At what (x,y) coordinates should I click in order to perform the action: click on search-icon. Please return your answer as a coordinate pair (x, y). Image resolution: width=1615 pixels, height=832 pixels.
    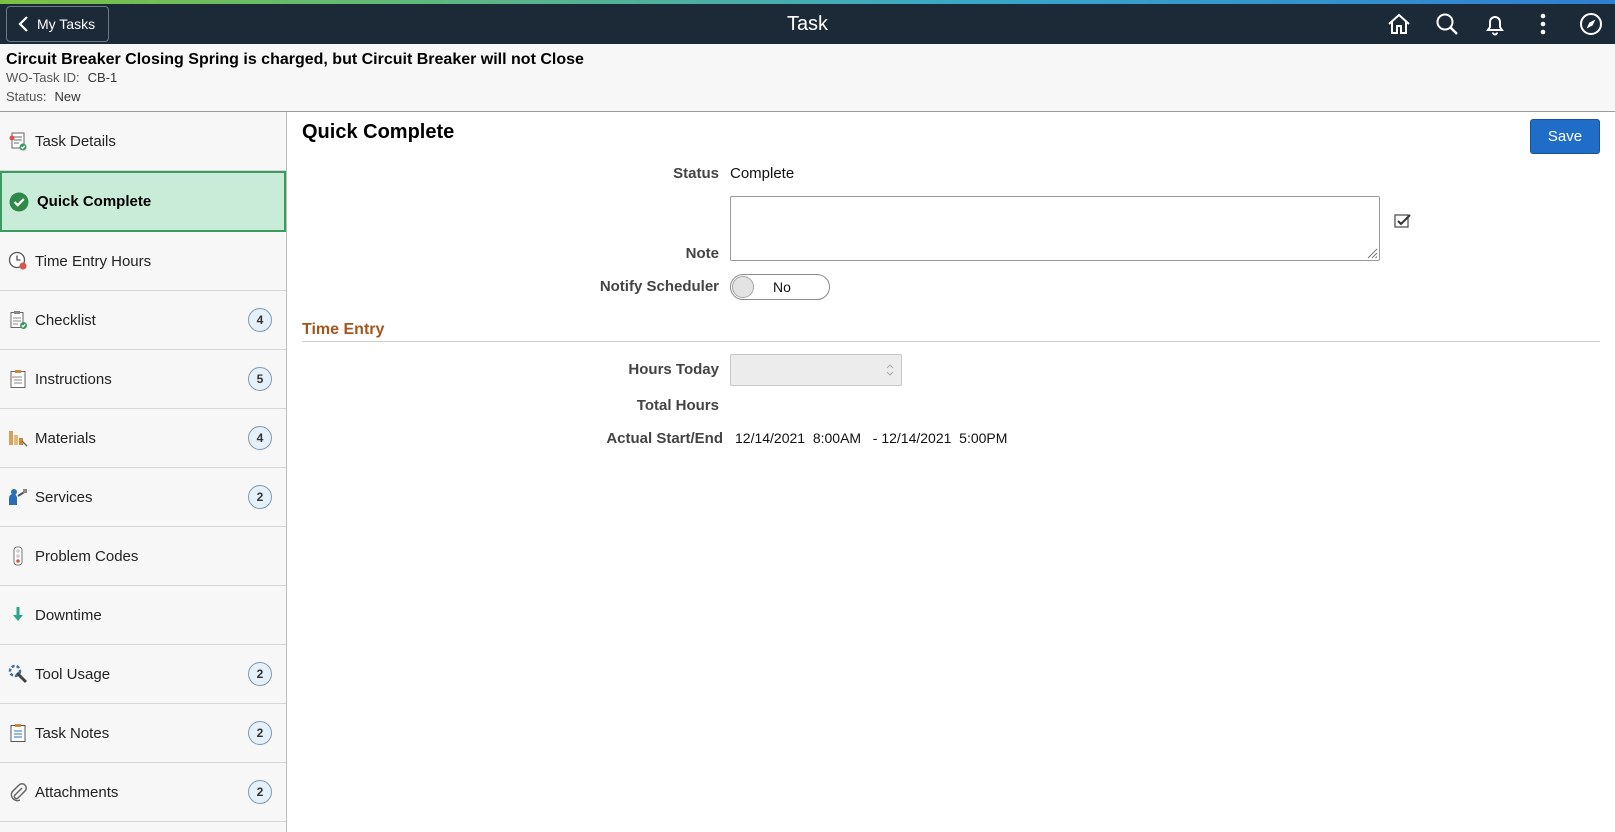
    Looking at the image, I should click on (1447, 24).